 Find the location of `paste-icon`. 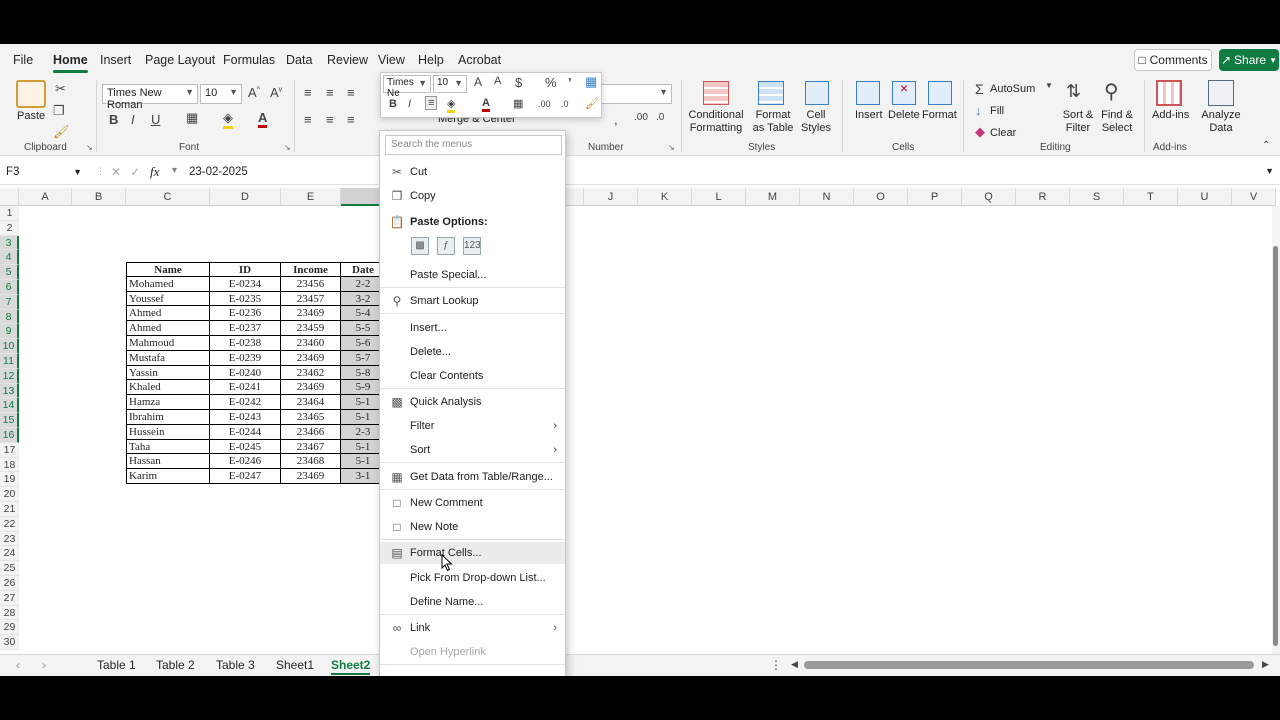

paste-icon is located at coordinates (31, 94).